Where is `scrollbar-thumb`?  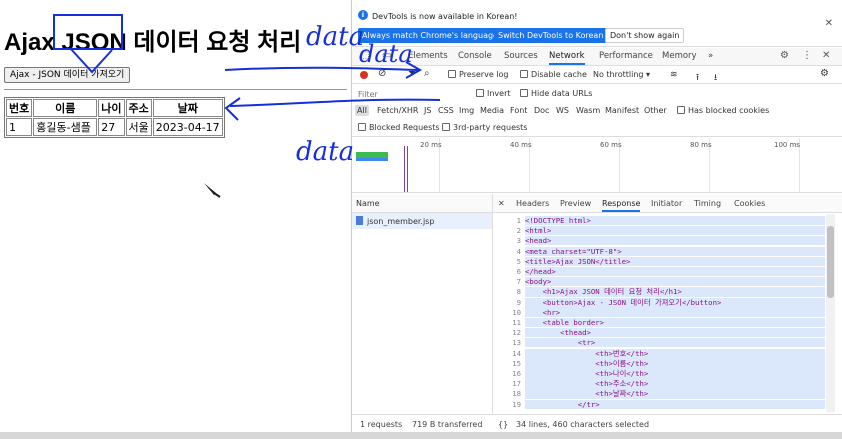
scrollbar-thumb is located at coordinates (830, 262).